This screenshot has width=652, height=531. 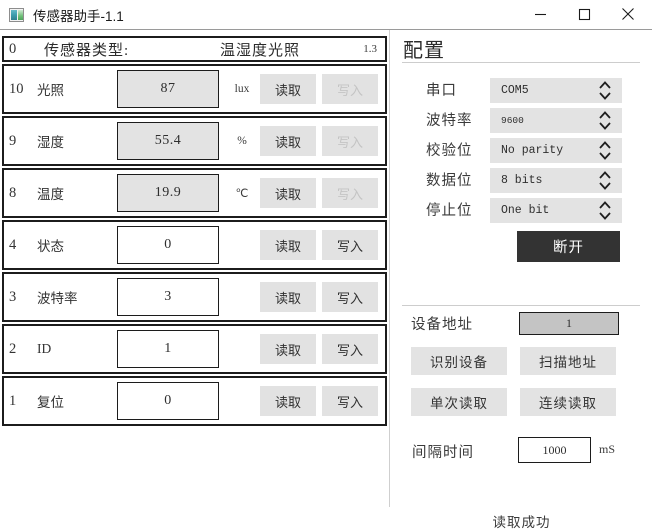 What do you see at coordinates (607, 449) in the screenshot?
I see `interval-unit: mS` at bounding box center [607, 449].